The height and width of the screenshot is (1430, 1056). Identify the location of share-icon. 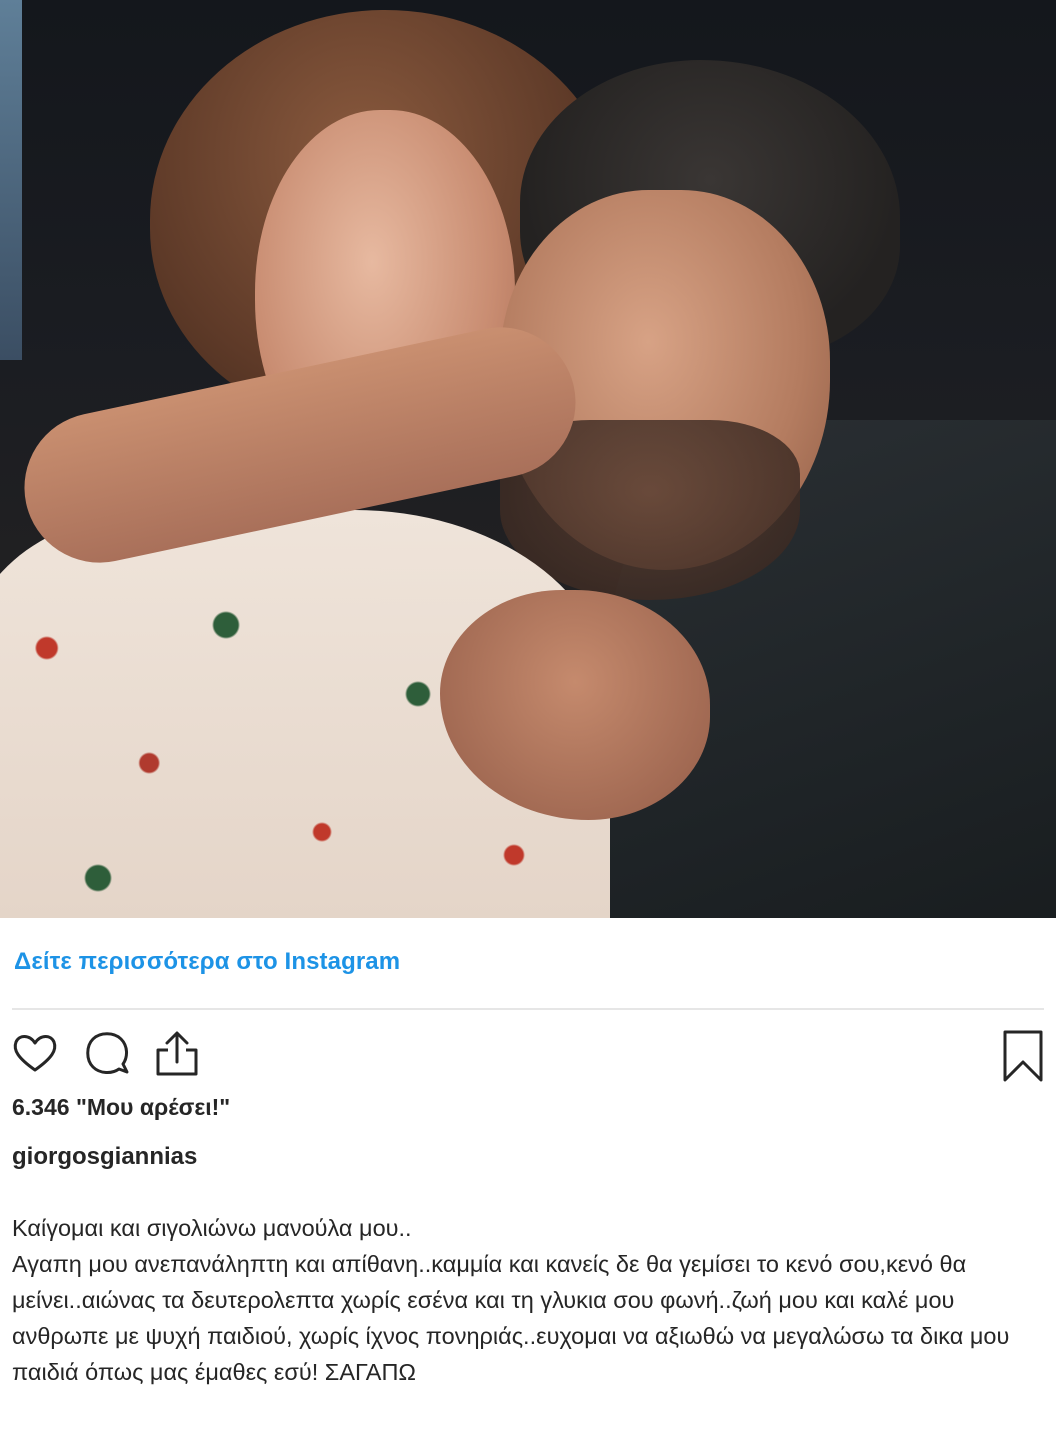
(177, 1053).